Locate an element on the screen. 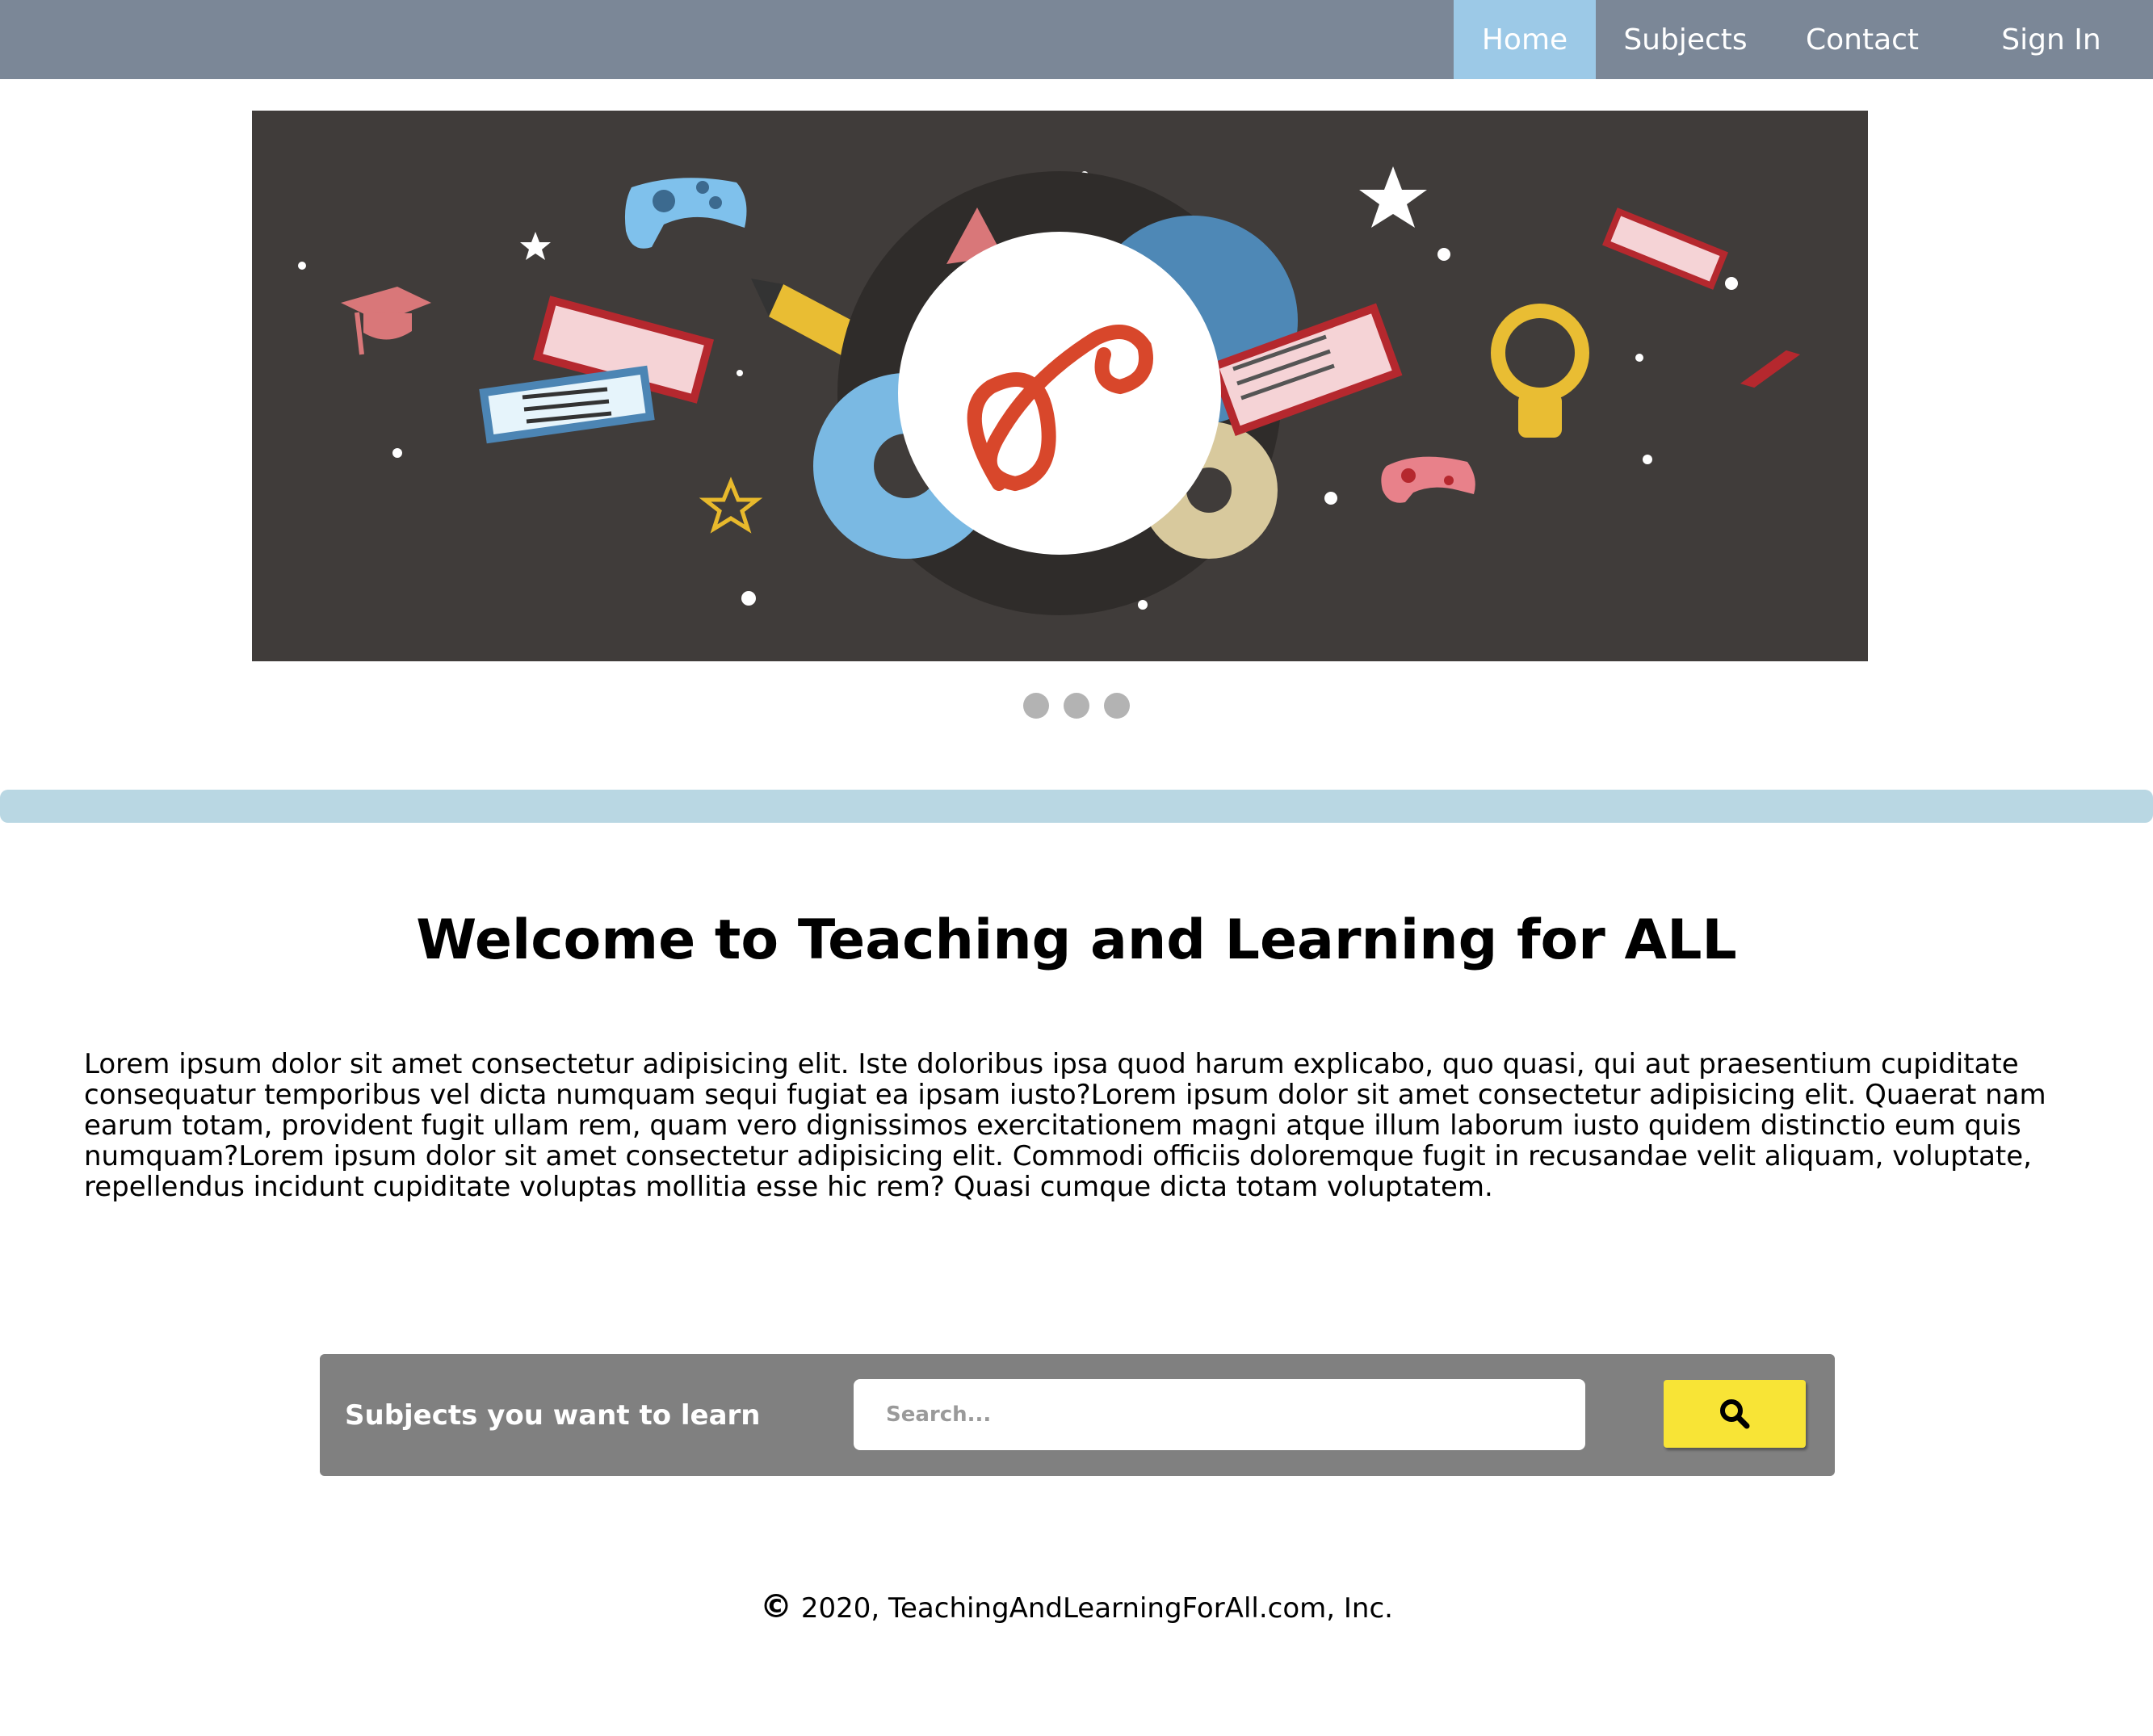 The image size is (2153, 1736). section-divider is located at coordinates (1076, 806).